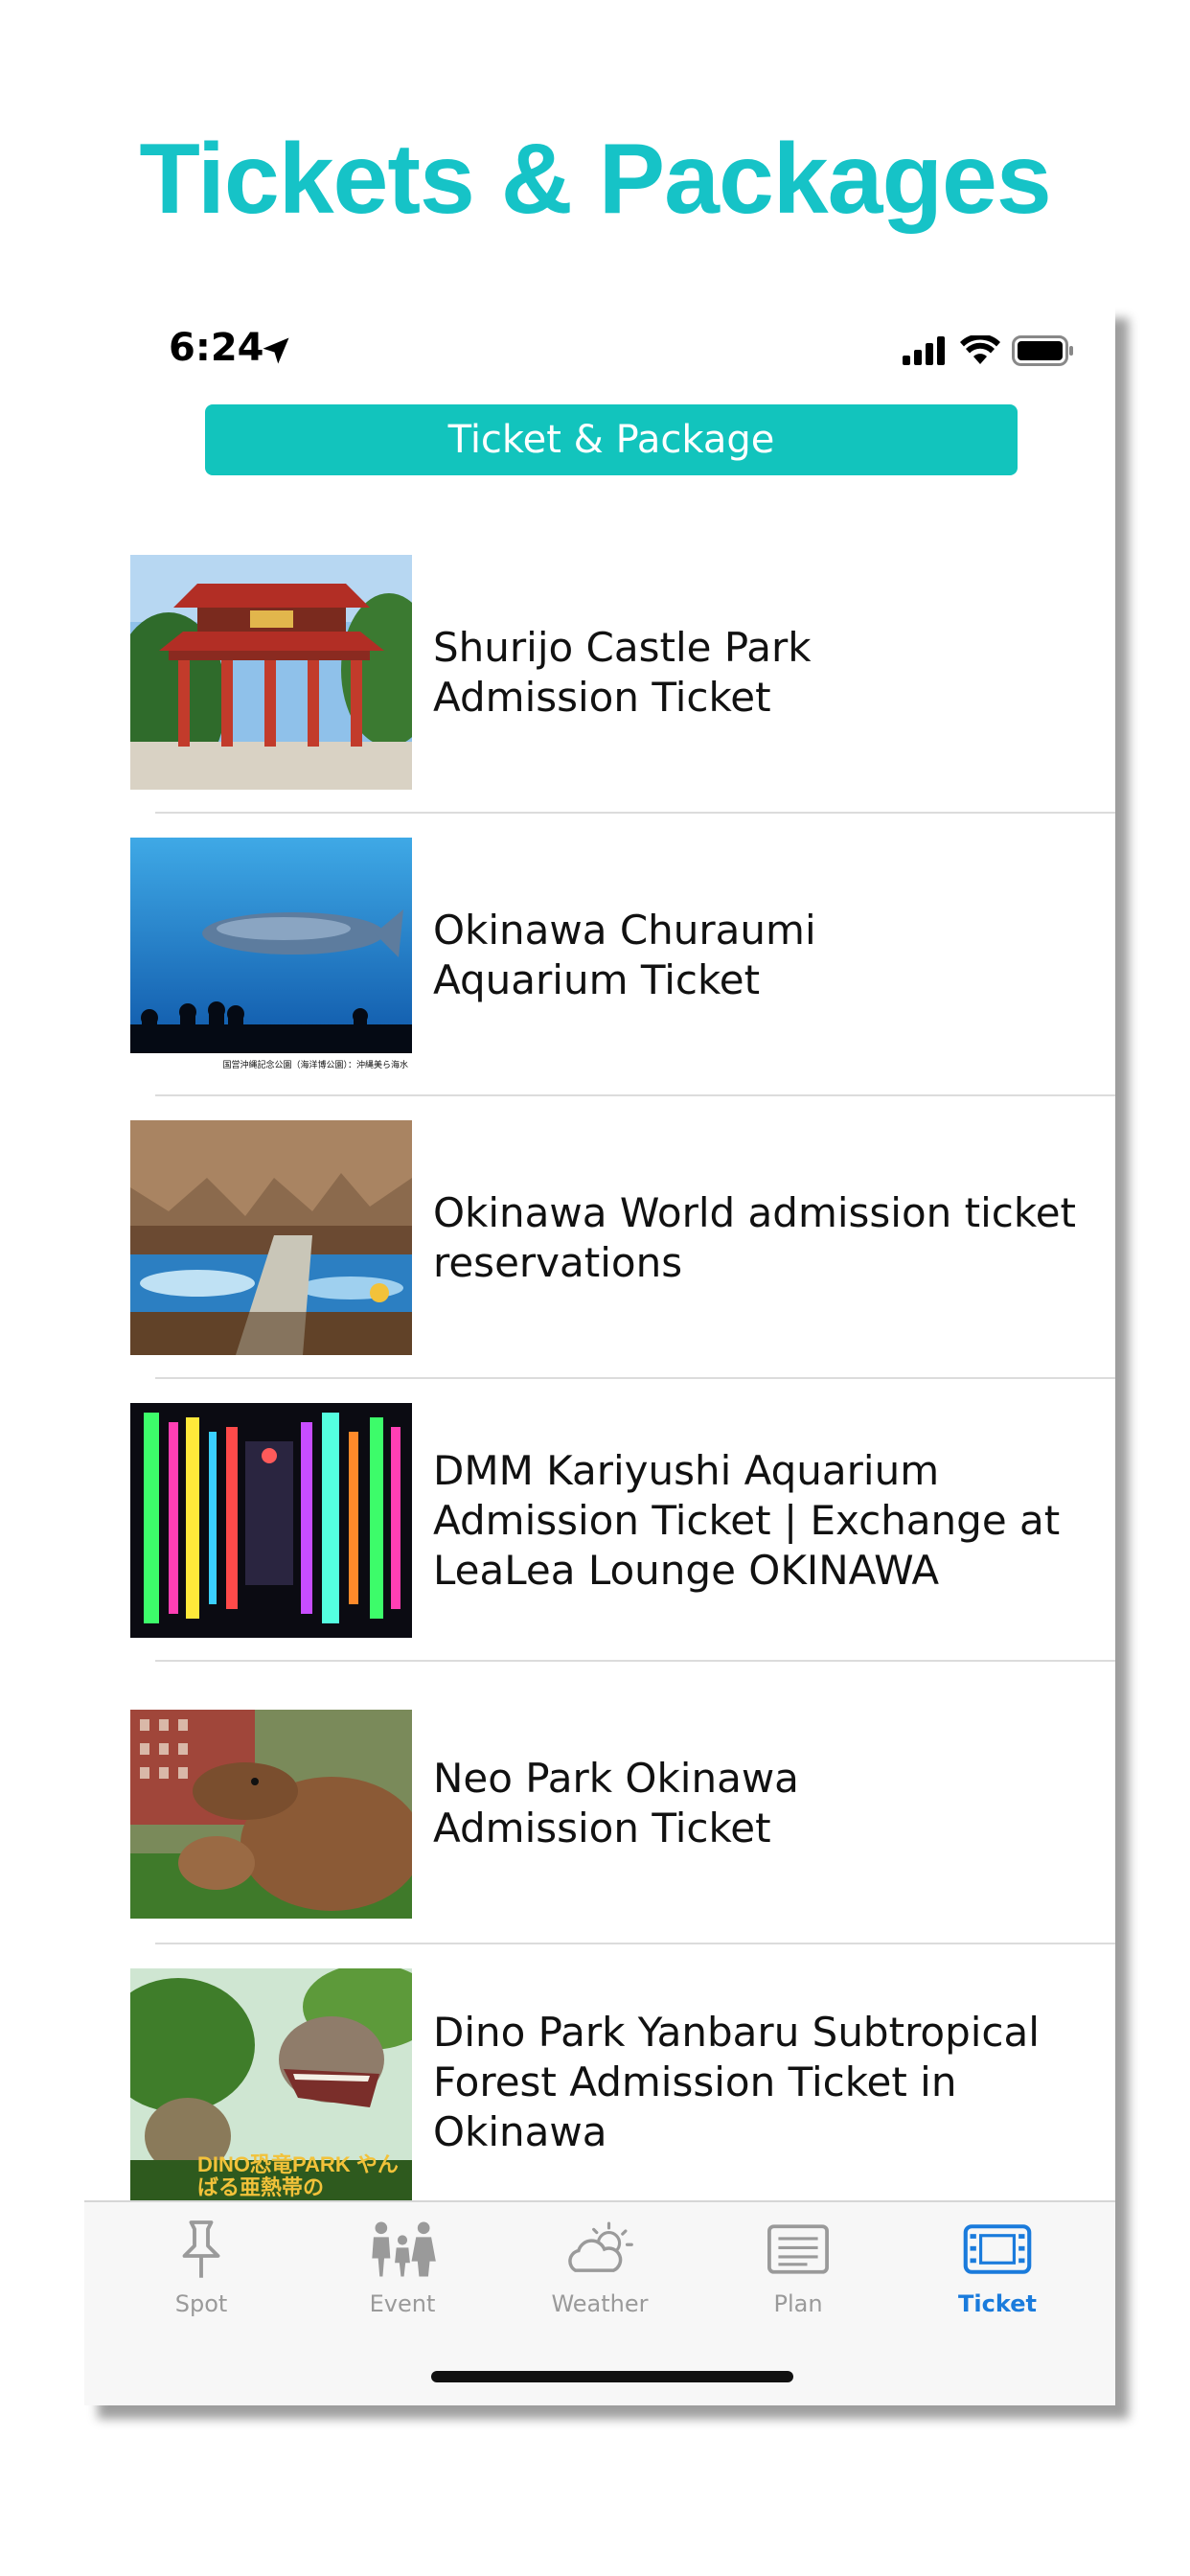  Describe the element at coordinates (616, 1803) in the screenshot. I see `ticket-title: Neo Park Okinawa Admission Ticket` at that location.